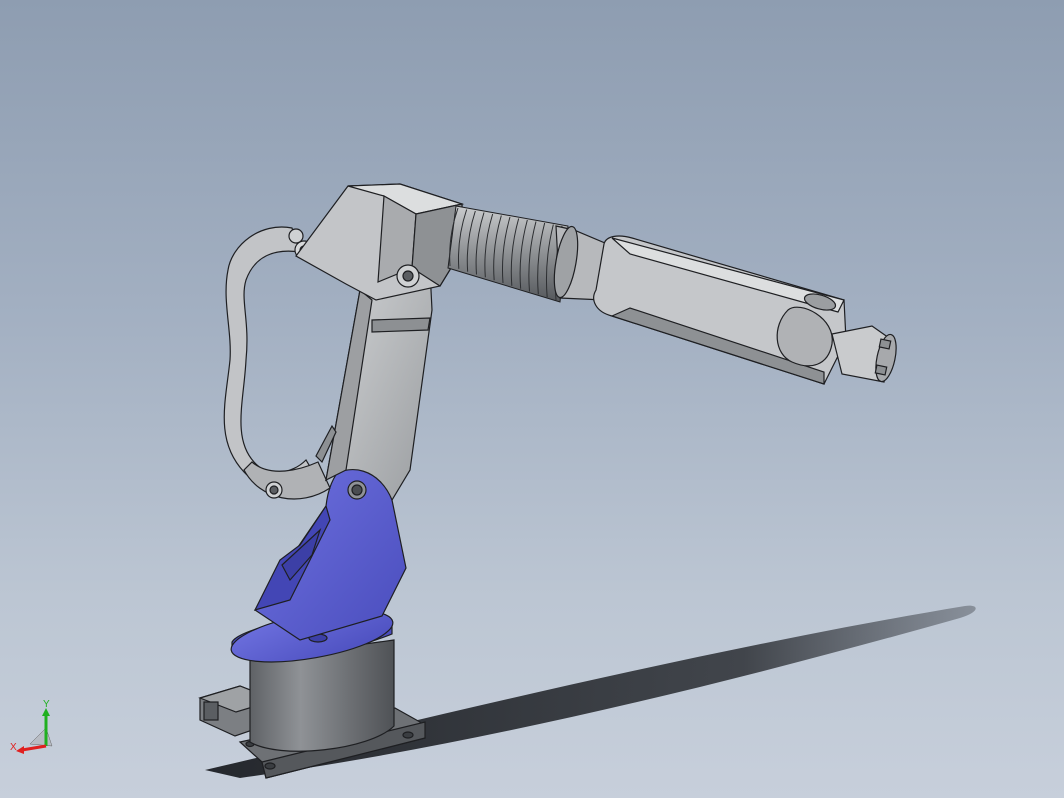  I want to click on forearm, so click(720, 310).